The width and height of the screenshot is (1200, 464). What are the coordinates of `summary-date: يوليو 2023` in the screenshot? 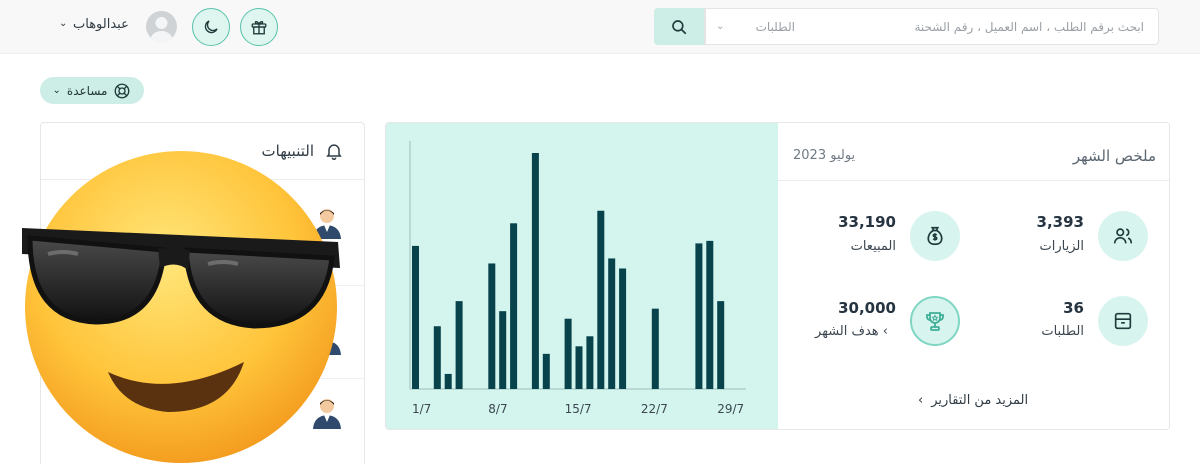 It's located at (824, 155).